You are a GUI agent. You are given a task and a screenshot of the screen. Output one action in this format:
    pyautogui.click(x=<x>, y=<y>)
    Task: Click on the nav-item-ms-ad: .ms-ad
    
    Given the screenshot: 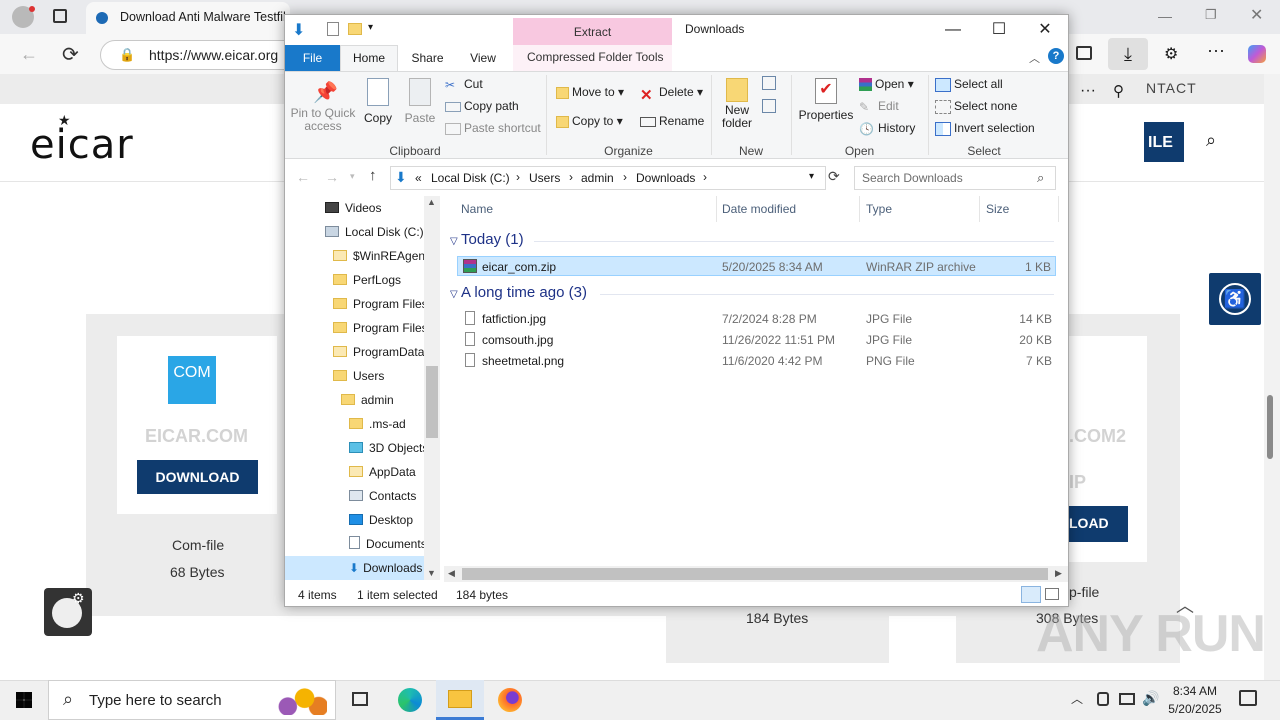 What is the action you would take?
    pyautogui.click(x=354, y=424)
    